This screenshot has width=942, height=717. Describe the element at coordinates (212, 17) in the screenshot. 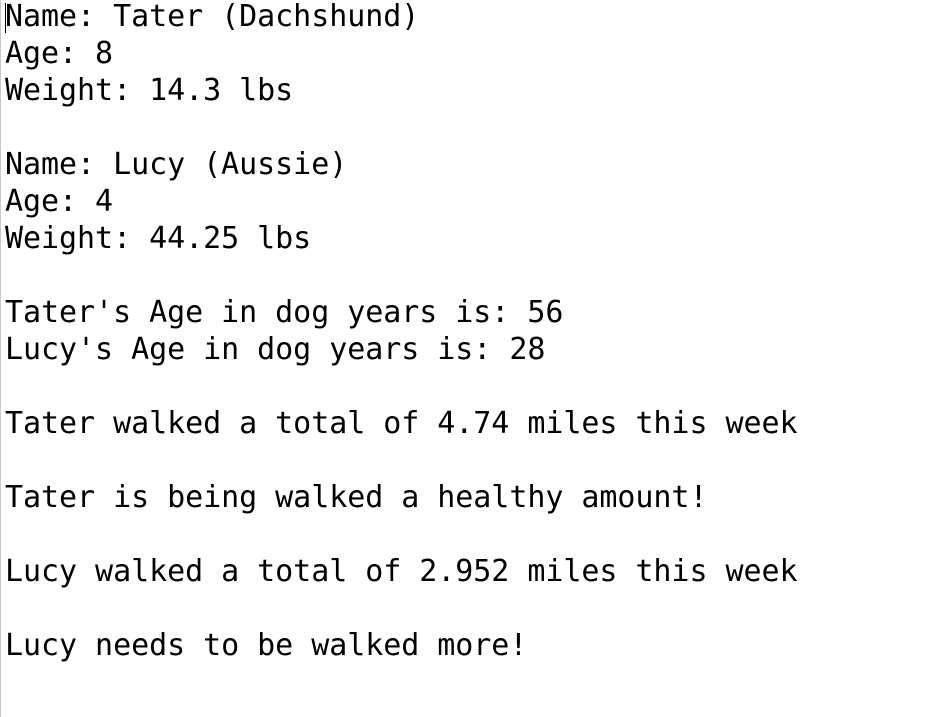

I see `output-line-tater-name: Name: Tater (Dachshund)` at that location.